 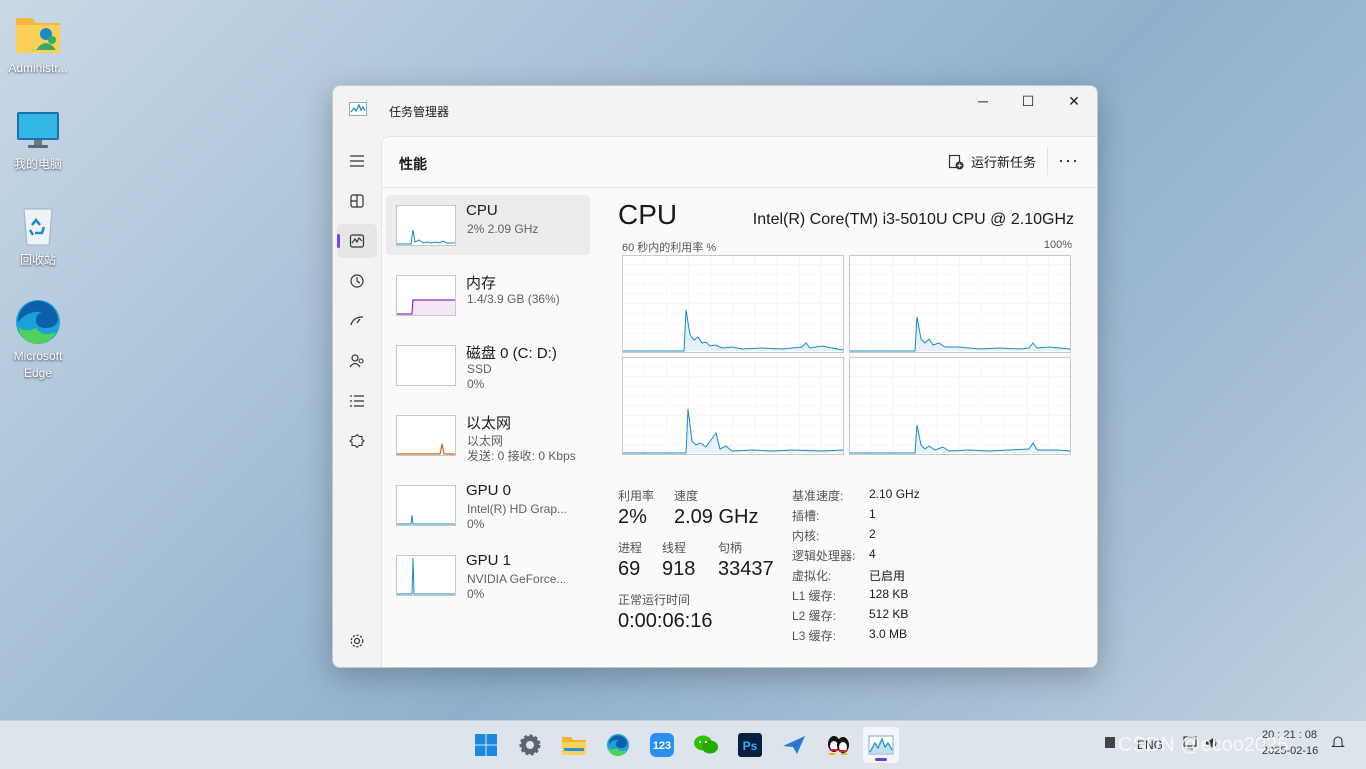 What do you see at coordinates (630, 548) in the screenshot?
I see `processes-label: 进程` at bounding box center [630, 548].